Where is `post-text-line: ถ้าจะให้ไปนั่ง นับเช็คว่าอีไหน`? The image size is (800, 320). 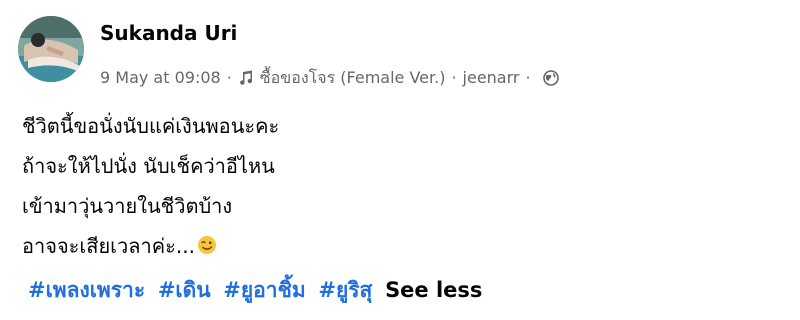
post-text-line: ถ้าจะให้ไปนั่ง นับเช็คว่าอีไหน is located at coordinates (148, 166).